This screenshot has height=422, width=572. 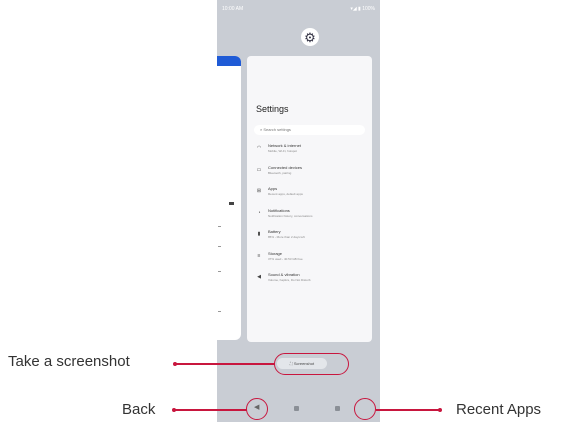 I want to click on annotation-dot, so click(x=440, y=410).